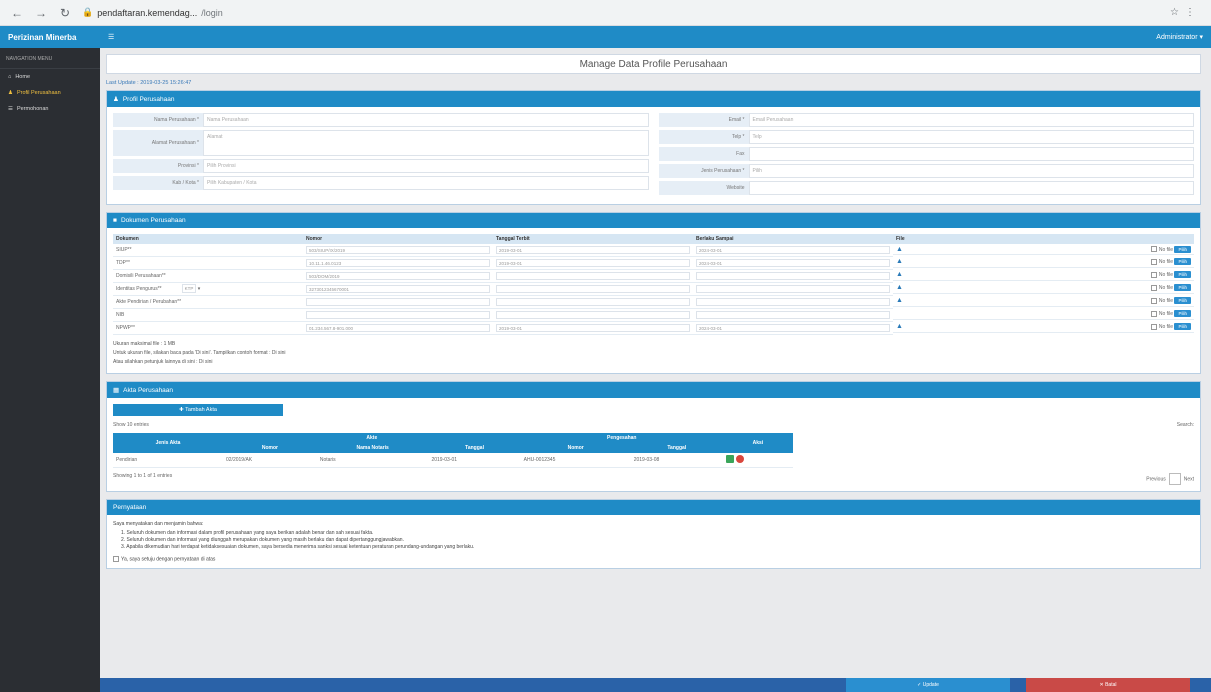 The height and width of the screenshot is (692, 1211). Describe the element at coordinates (1185, 12) in the screenshot. I see `browser-menu-icons: ☆⋮` at that location.